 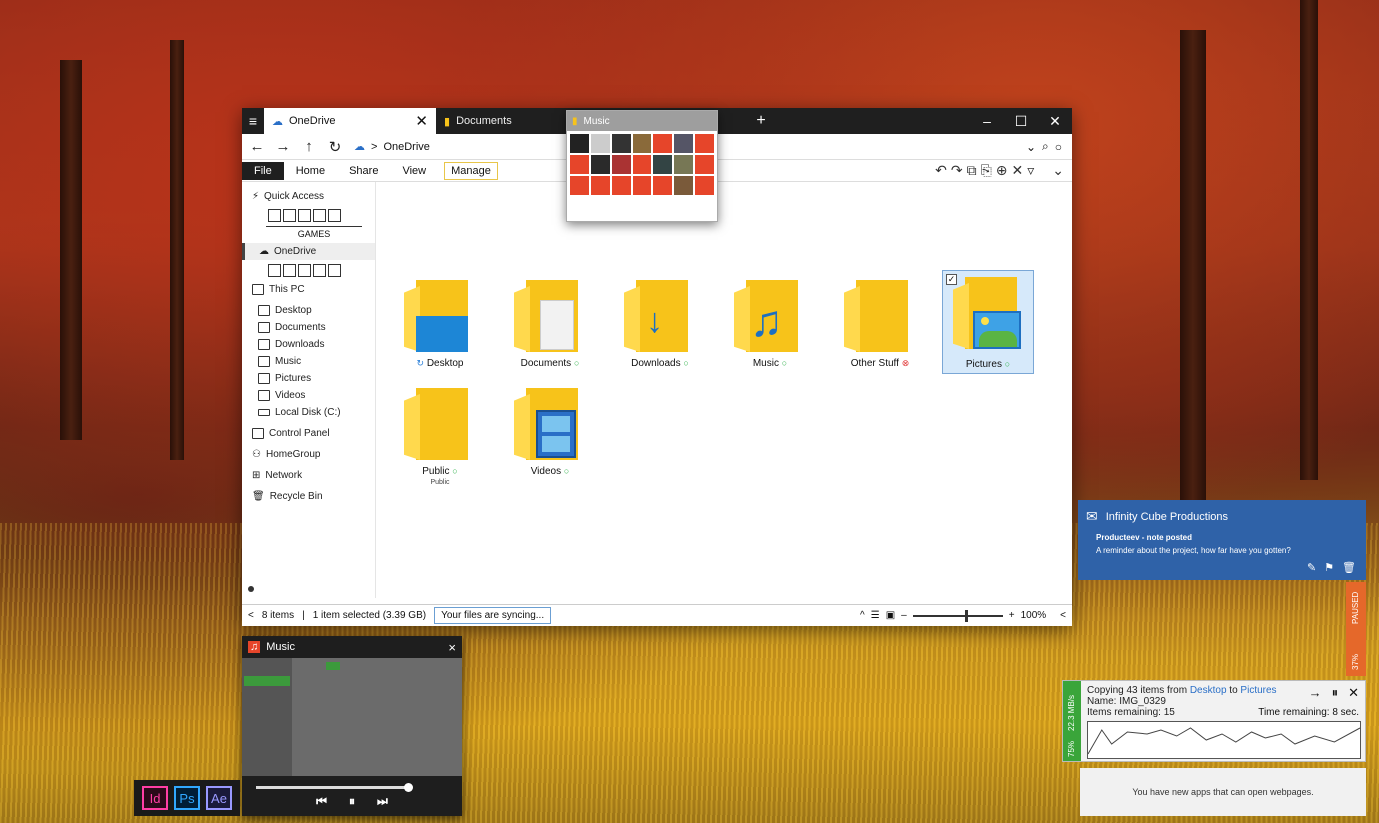 I want to click on music-tab-preview: ▮ Music, so click(x=642, y=166).